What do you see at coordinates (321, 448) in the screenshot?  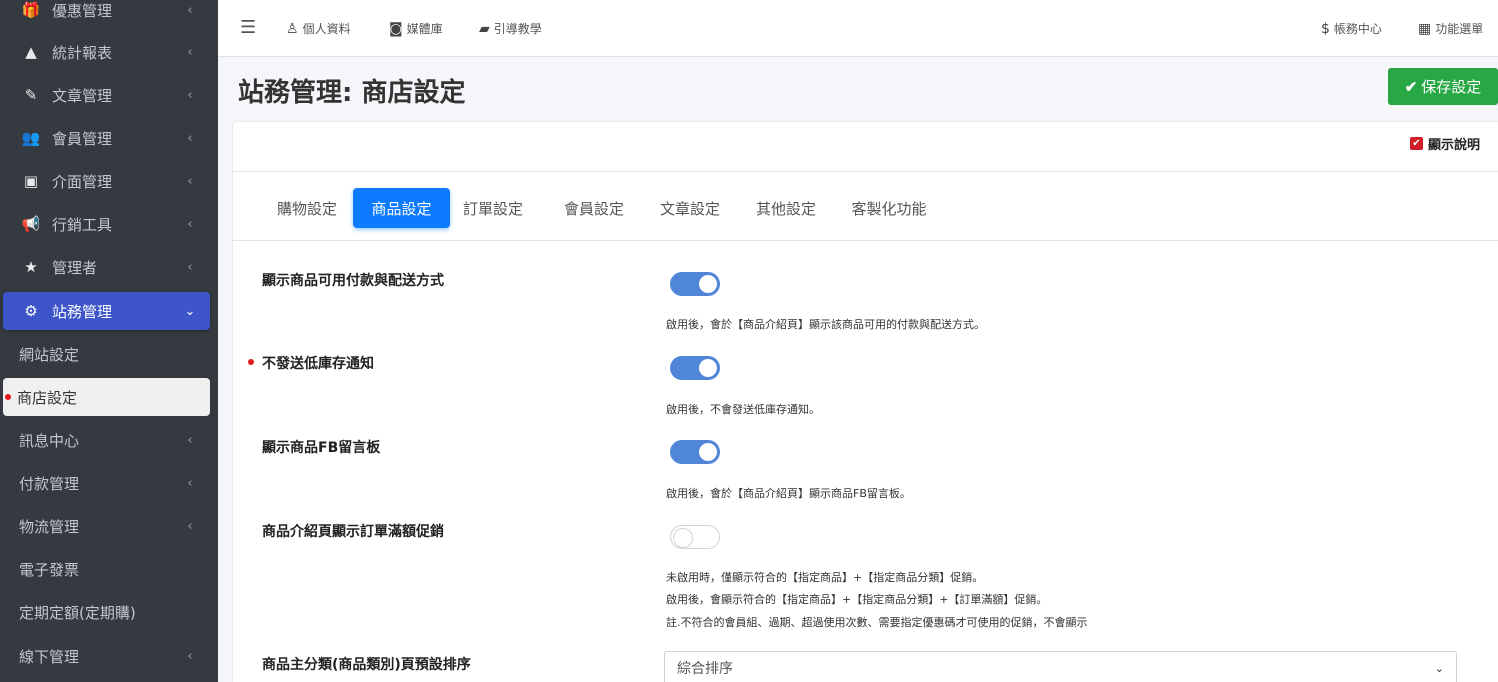 I see `setting-label: 顯示商品FB留言板` at bounding box center [321, 448].